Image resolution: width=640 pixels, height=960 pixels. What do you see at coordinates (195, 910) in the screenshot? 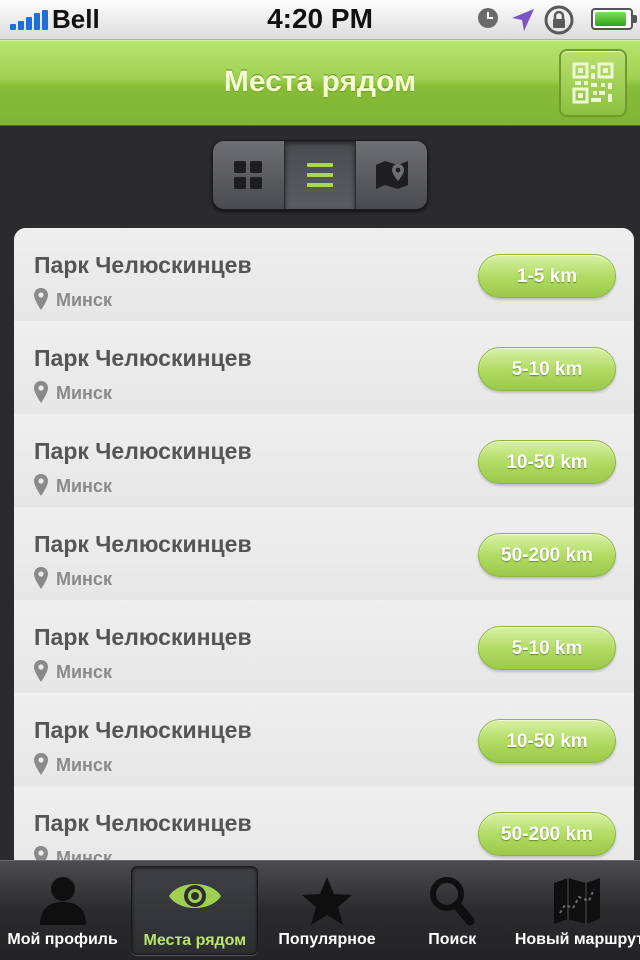
I see `tab-places-nearby: Места рядом` at bounding box center [195, 910].